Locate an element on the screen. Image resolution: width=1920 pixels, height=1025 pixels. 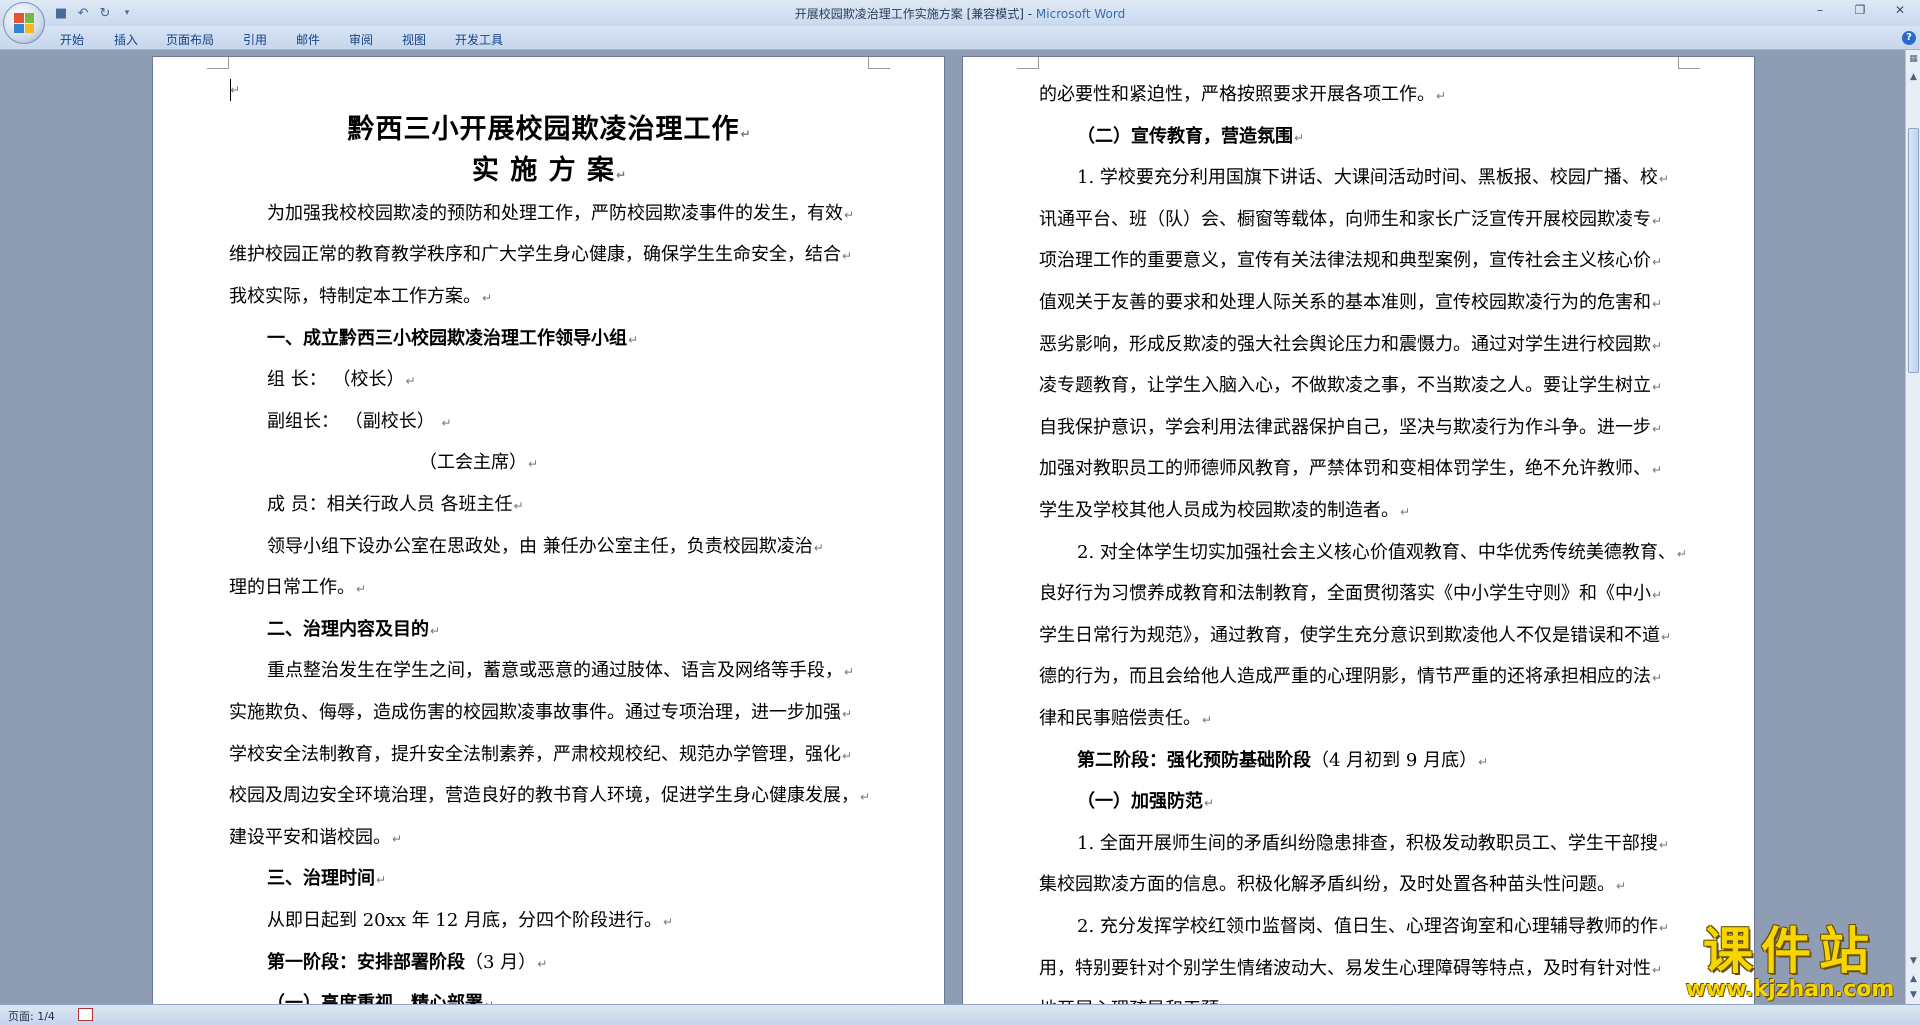
doc-line: 为加强我校校园欺凌的预防和处理工作，严防校园欺凌事件的发生，有效↵ is located at coordinates (560, 214).